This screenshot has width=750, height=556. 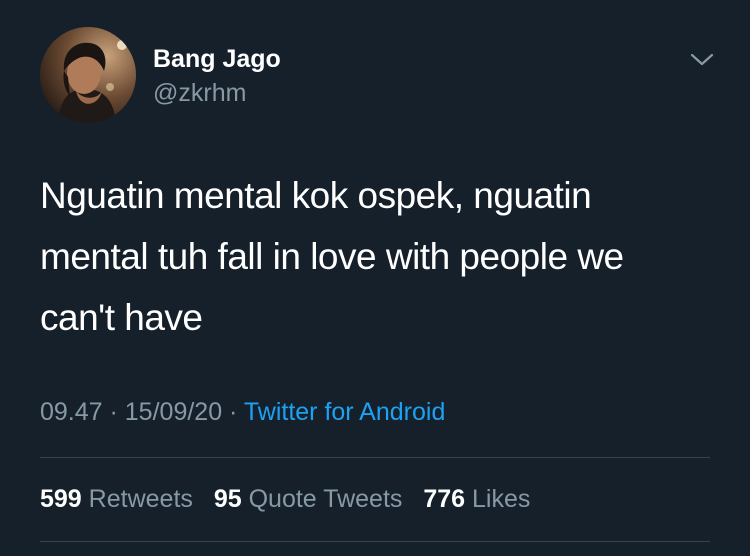 What do you see at coordinates (71, 412) in the screenshot?
I see `tweet-time: 09.47` at bounding box center [71, 412].